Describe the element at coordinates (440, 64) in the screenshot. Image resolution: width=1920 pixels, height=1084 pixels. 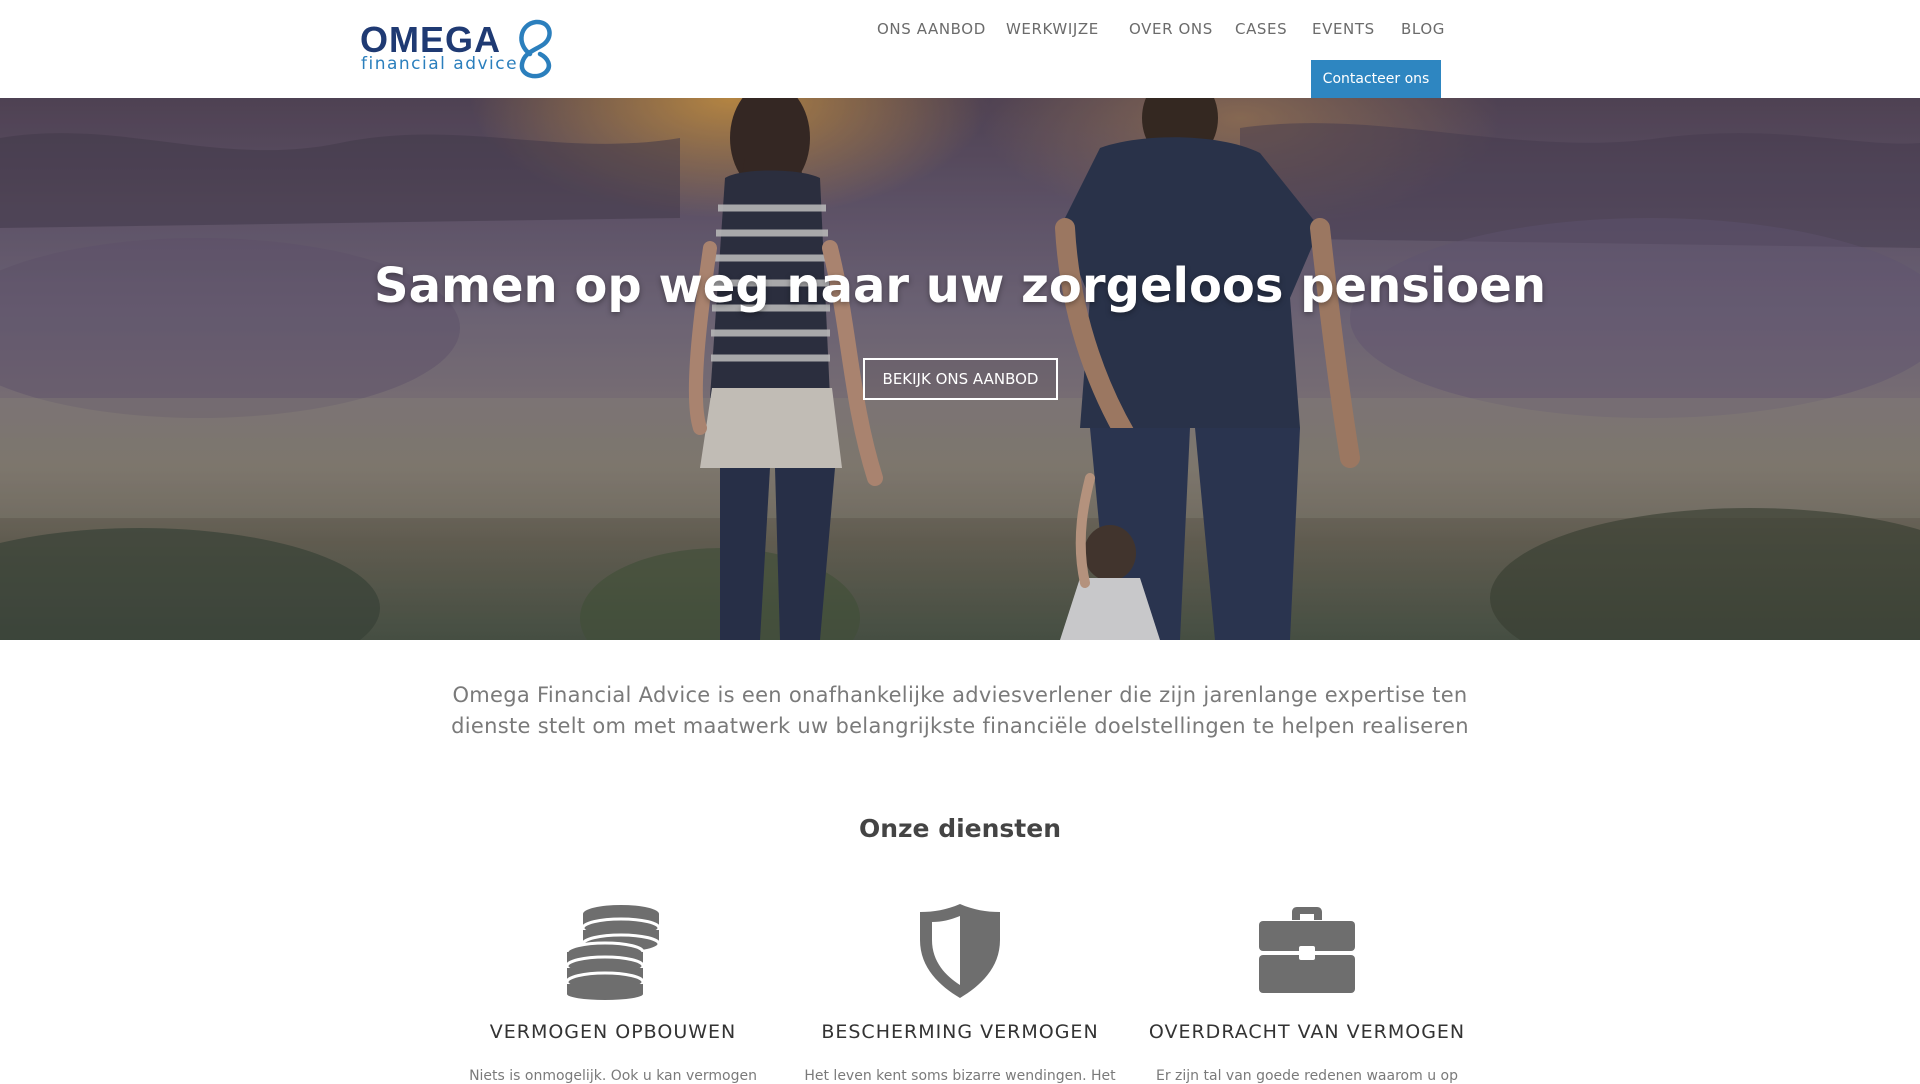
I see `logo-tagline: financial advice` at that location.